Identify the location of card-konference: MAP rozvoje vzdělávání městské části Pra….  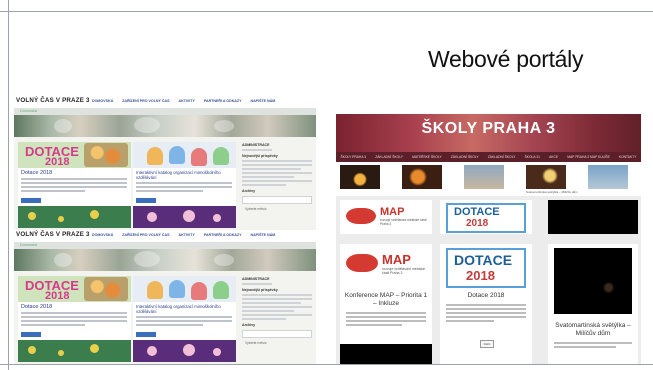
(386, 304).